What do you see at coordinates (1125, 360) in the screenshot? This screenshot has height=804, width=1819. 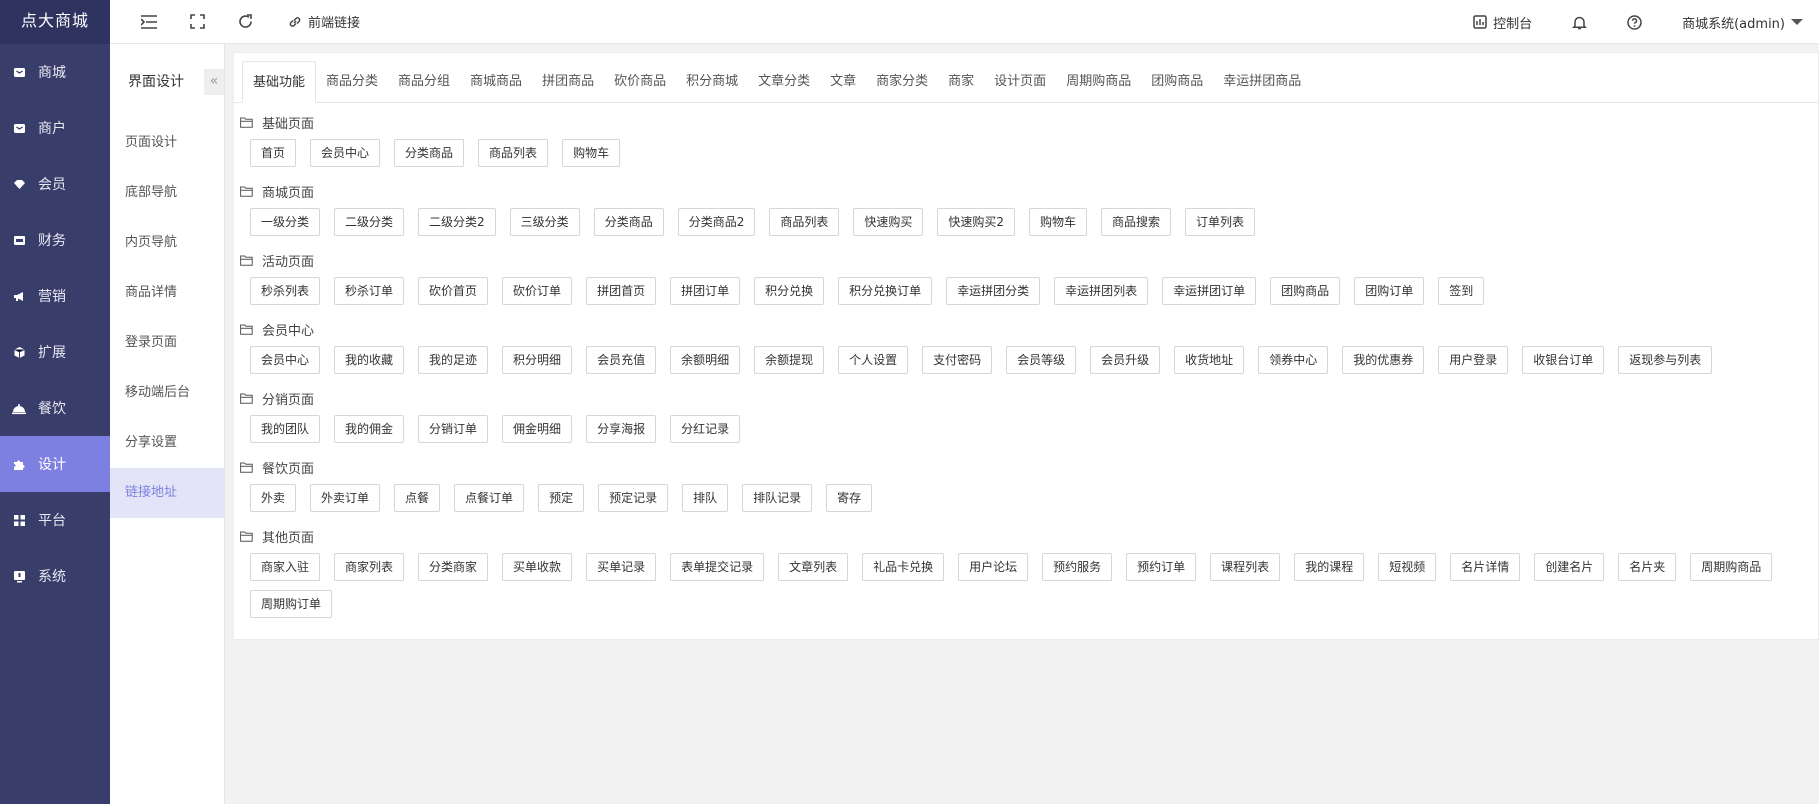 I see `link-button: 会员升级` at bounding box center [1125, 360].